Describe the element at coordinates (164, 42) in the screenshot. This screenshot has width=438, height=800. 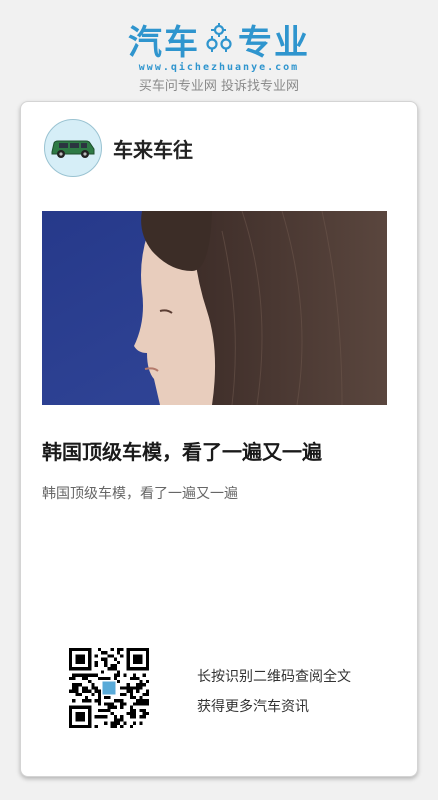
I see `brand-name-left: 汽车` at that location.